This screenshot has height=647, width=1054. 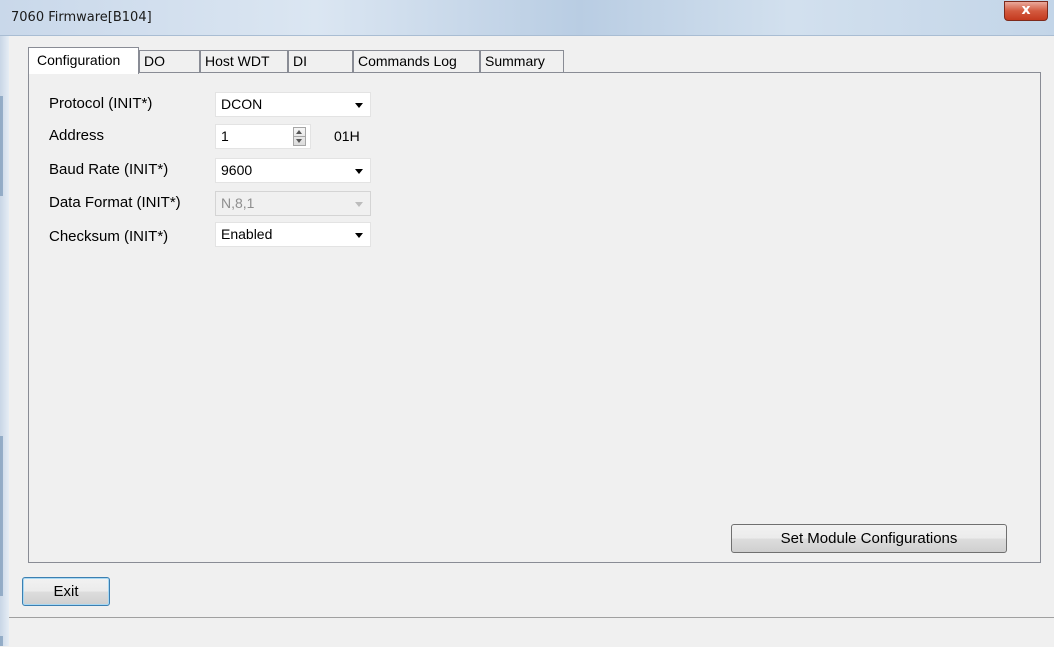 I want to click on data-format-value: N,8,1, so click(x=238, y=203).